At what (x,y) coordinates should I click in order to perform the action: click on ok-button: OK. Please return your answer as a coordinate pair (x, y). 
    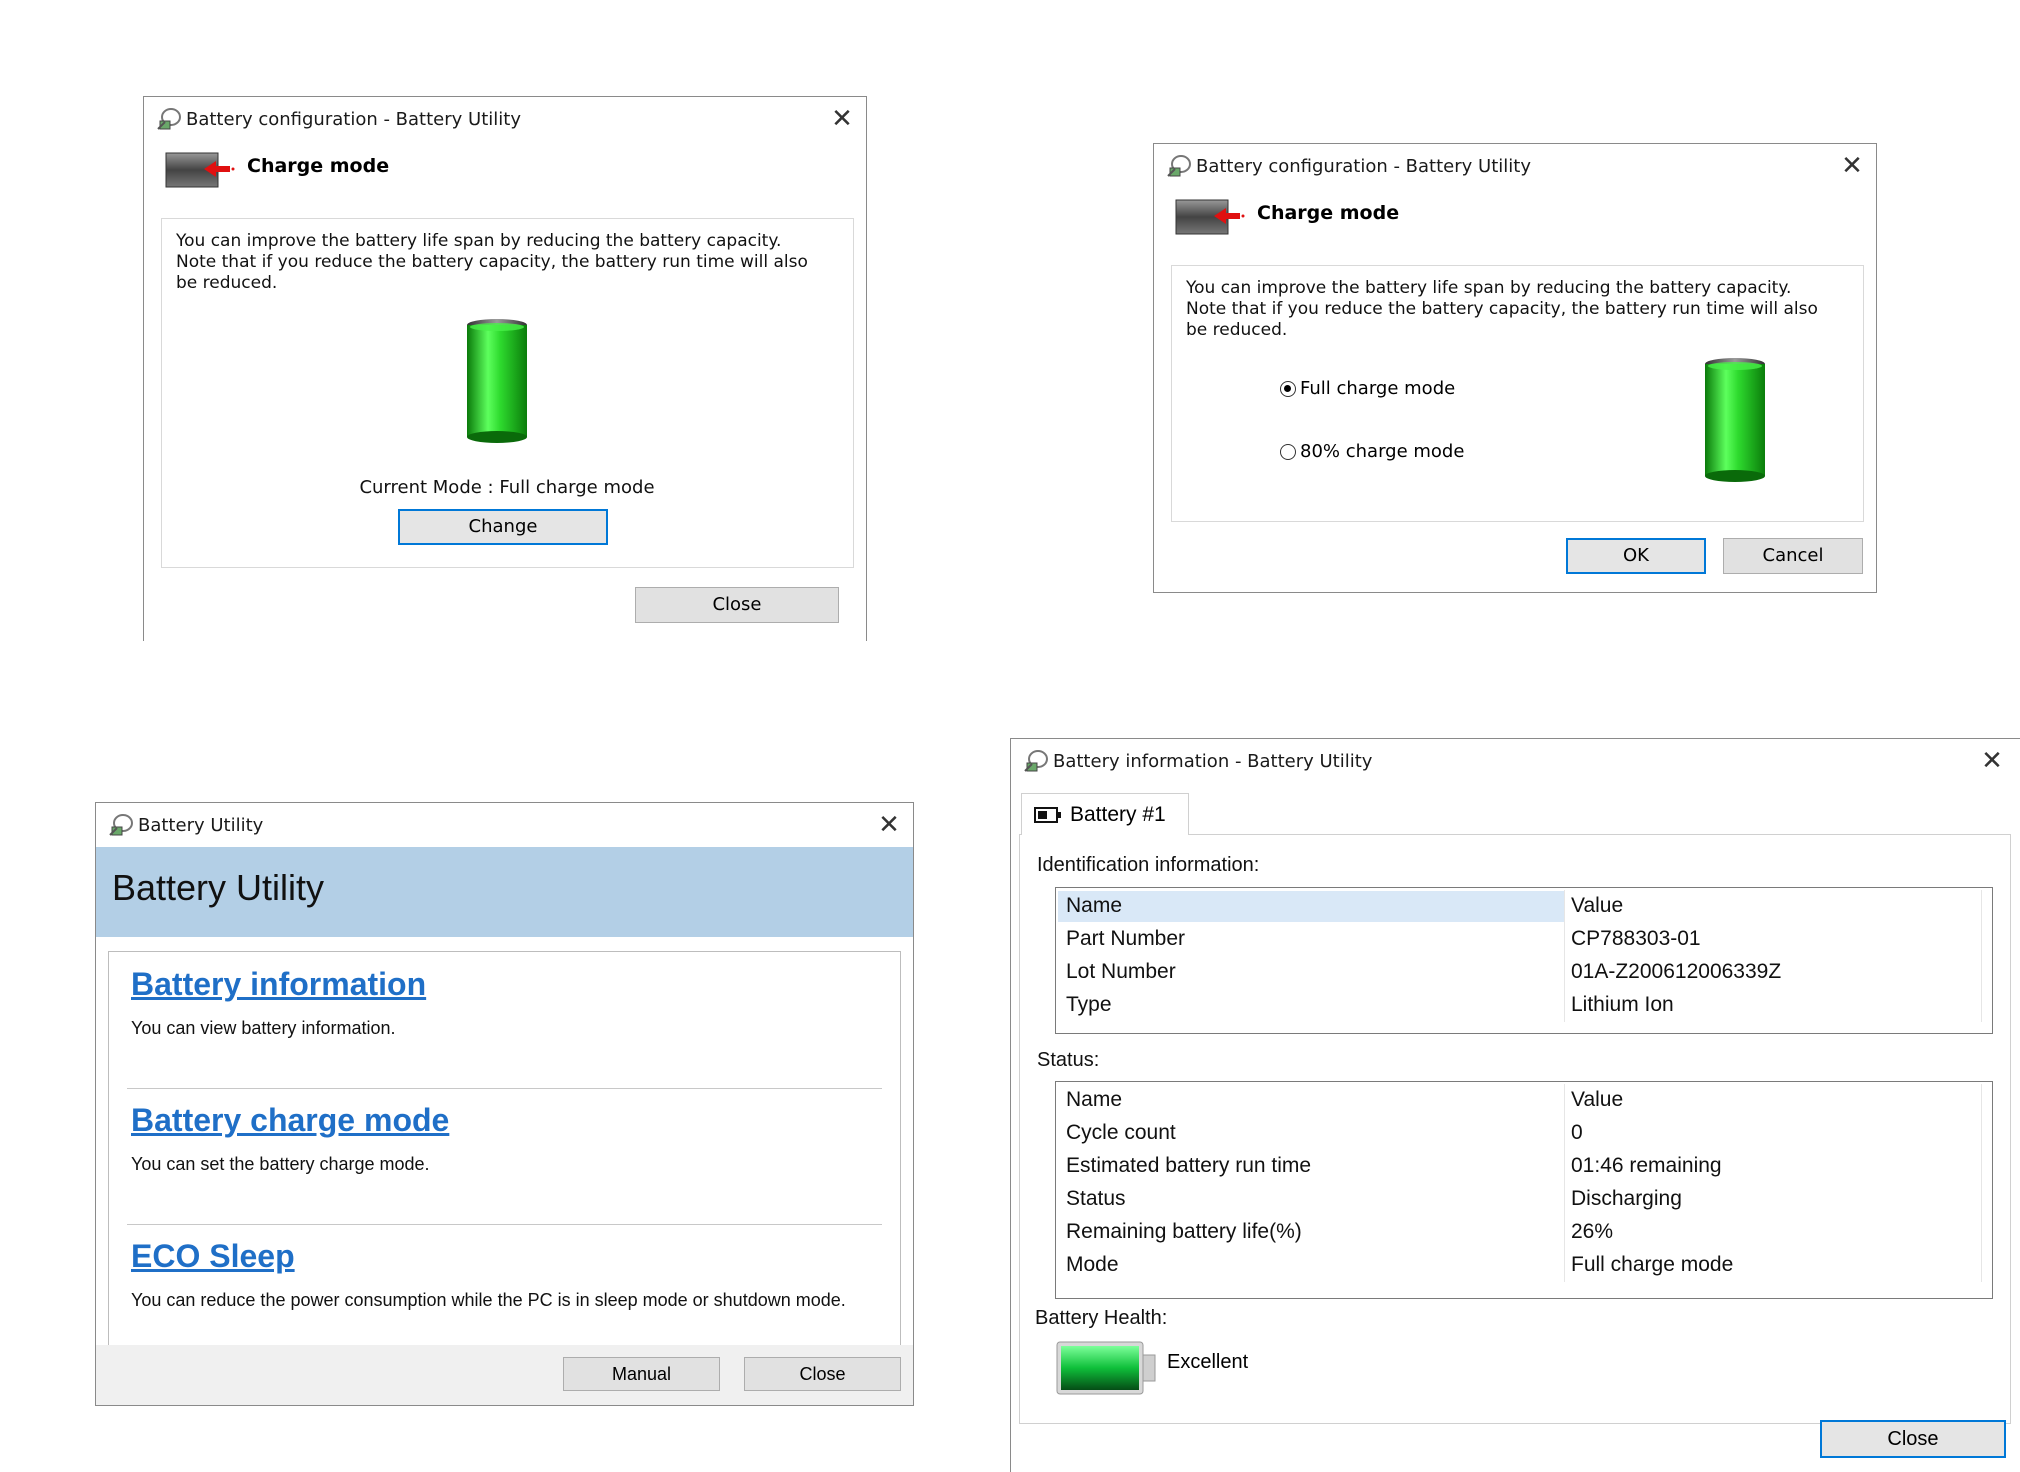
    Looking at the image, I should click on (1636, 556).